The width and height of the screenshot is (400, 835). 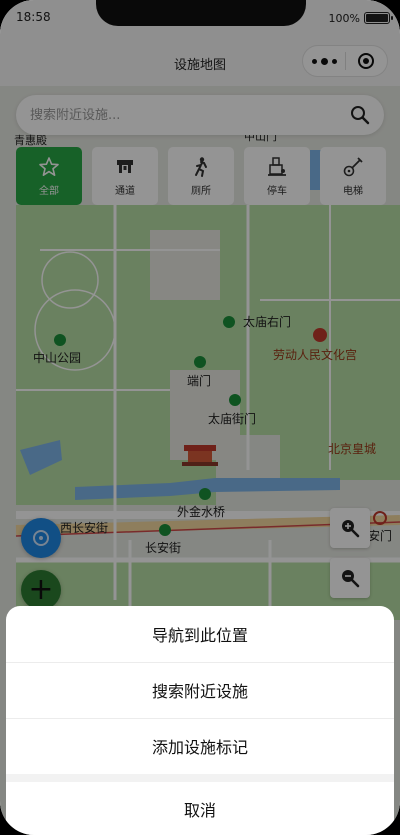 I want to click on action-sheet-gap, so click(x=200, y=778).